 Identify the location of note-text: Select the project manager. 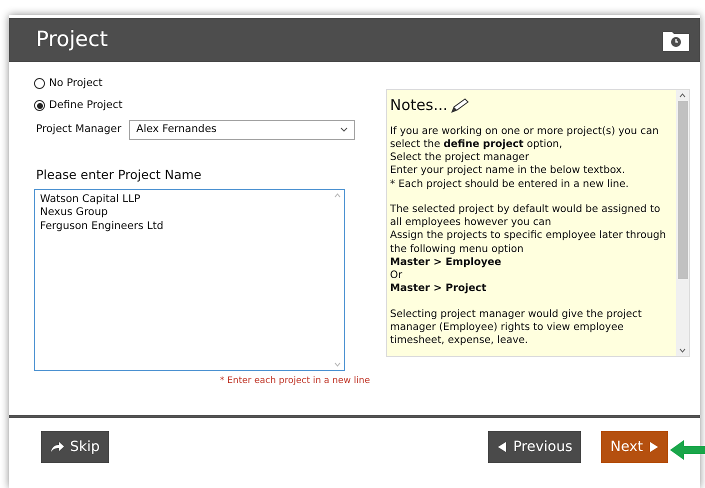
(460, 157).